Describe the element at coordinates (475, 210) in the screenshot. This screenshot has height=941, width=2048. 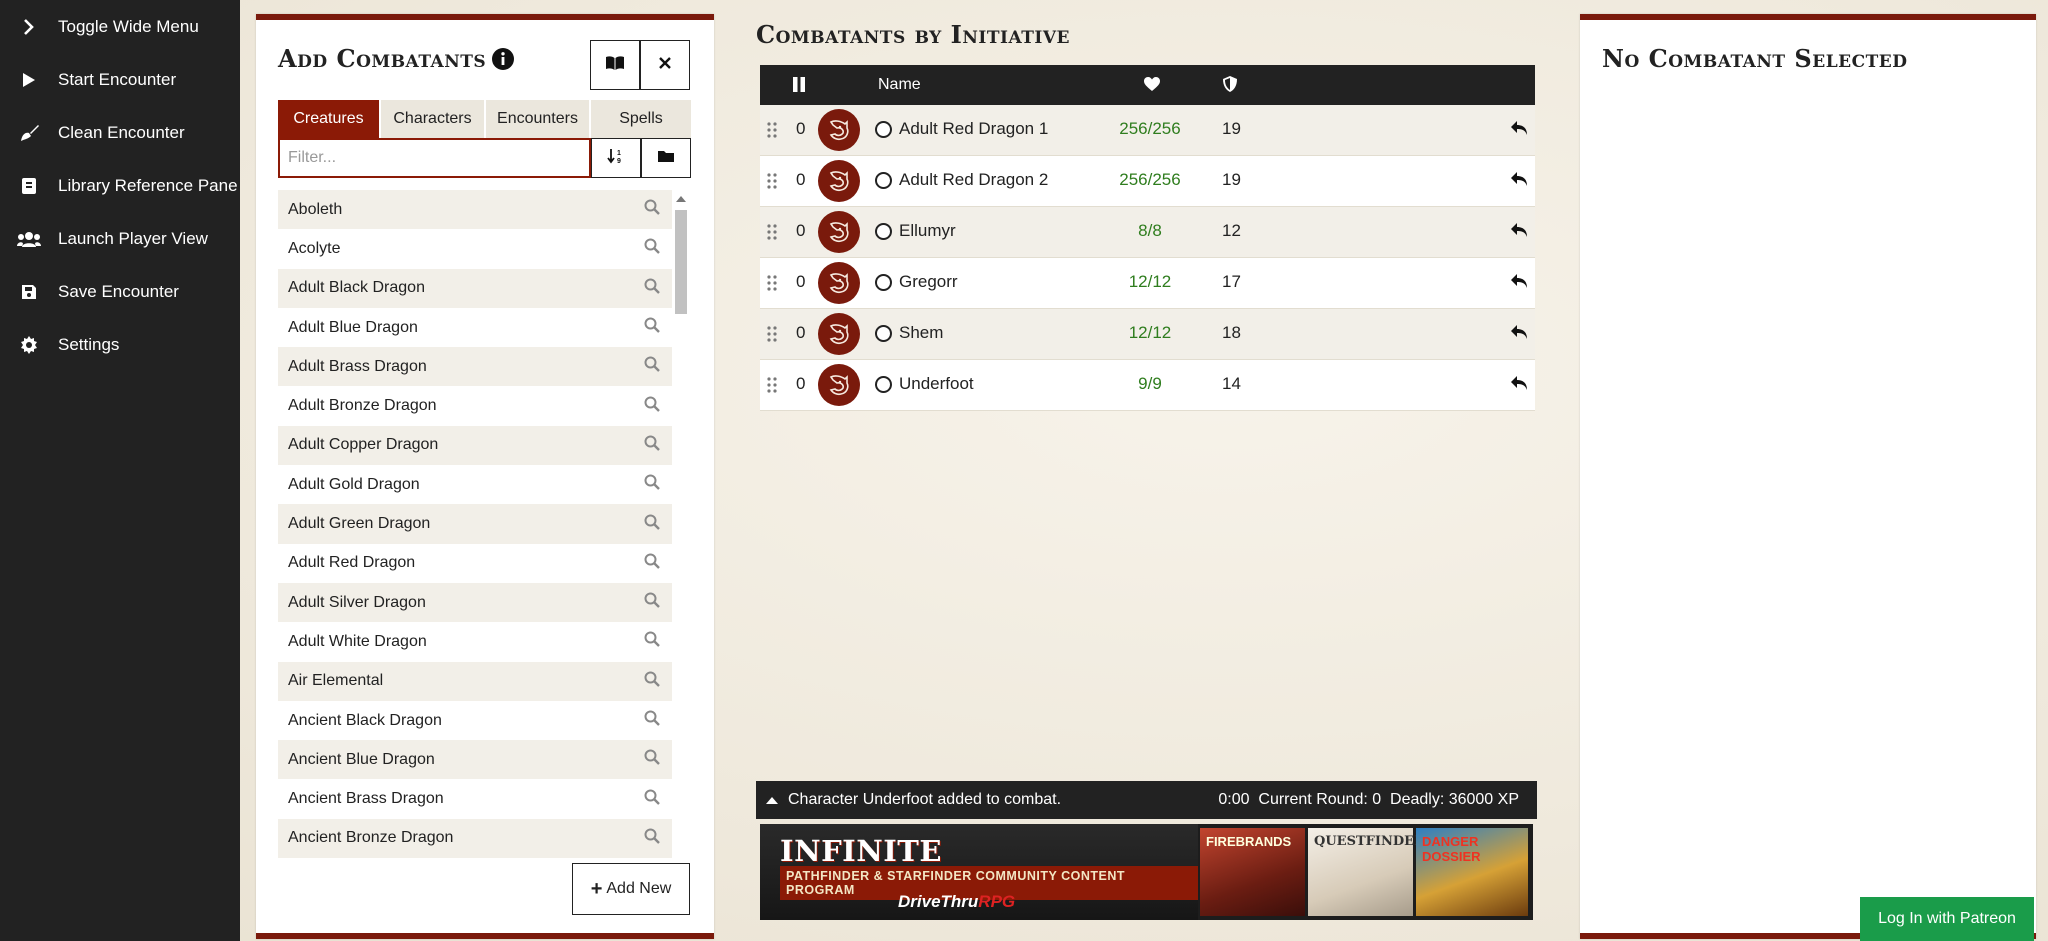
I see `creature-list-item: Aboleth` at that location.